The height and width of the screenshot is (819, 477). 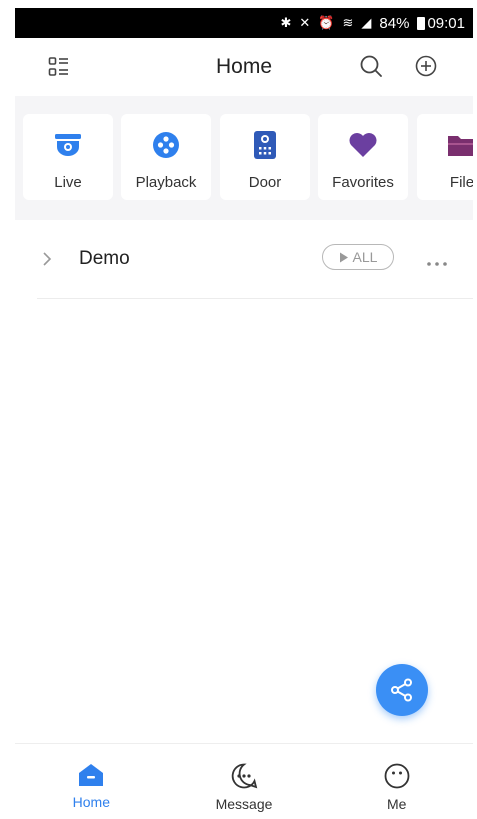 I want to click on profile-face-icon, so click(x=397, y=776).